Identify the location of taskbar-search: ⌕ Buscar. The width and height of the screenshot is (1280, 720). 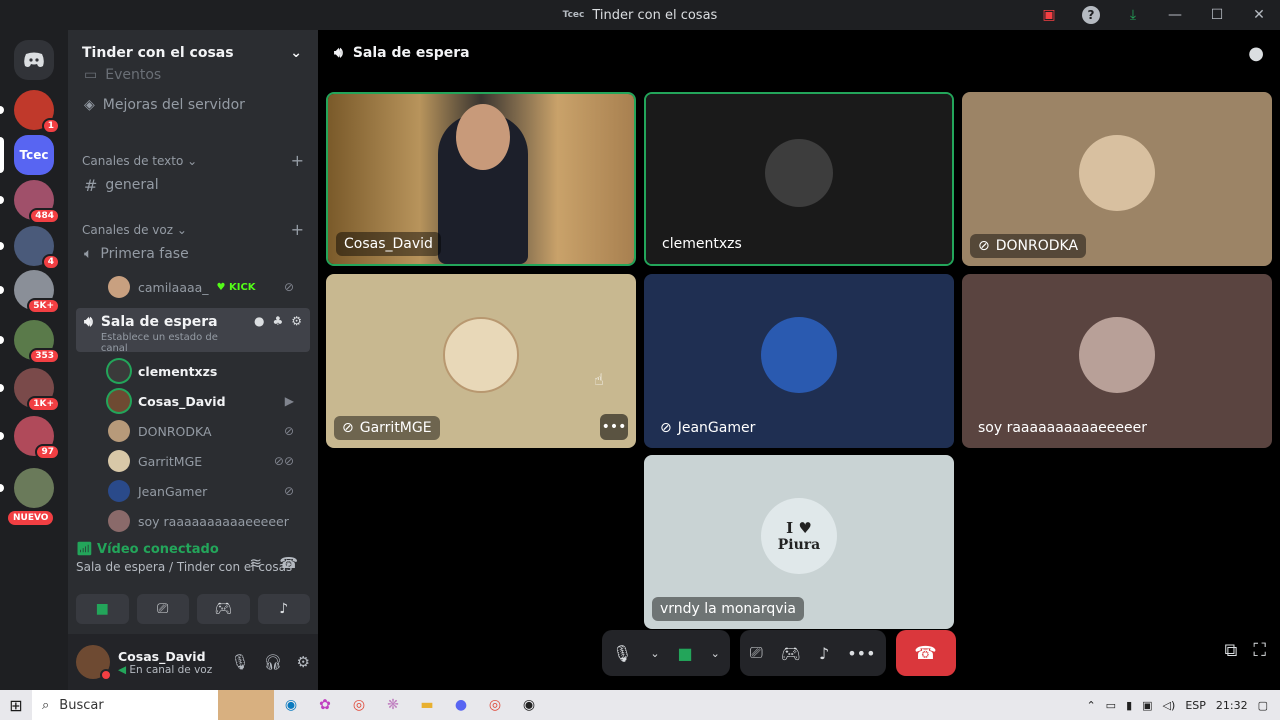
(125, 705).